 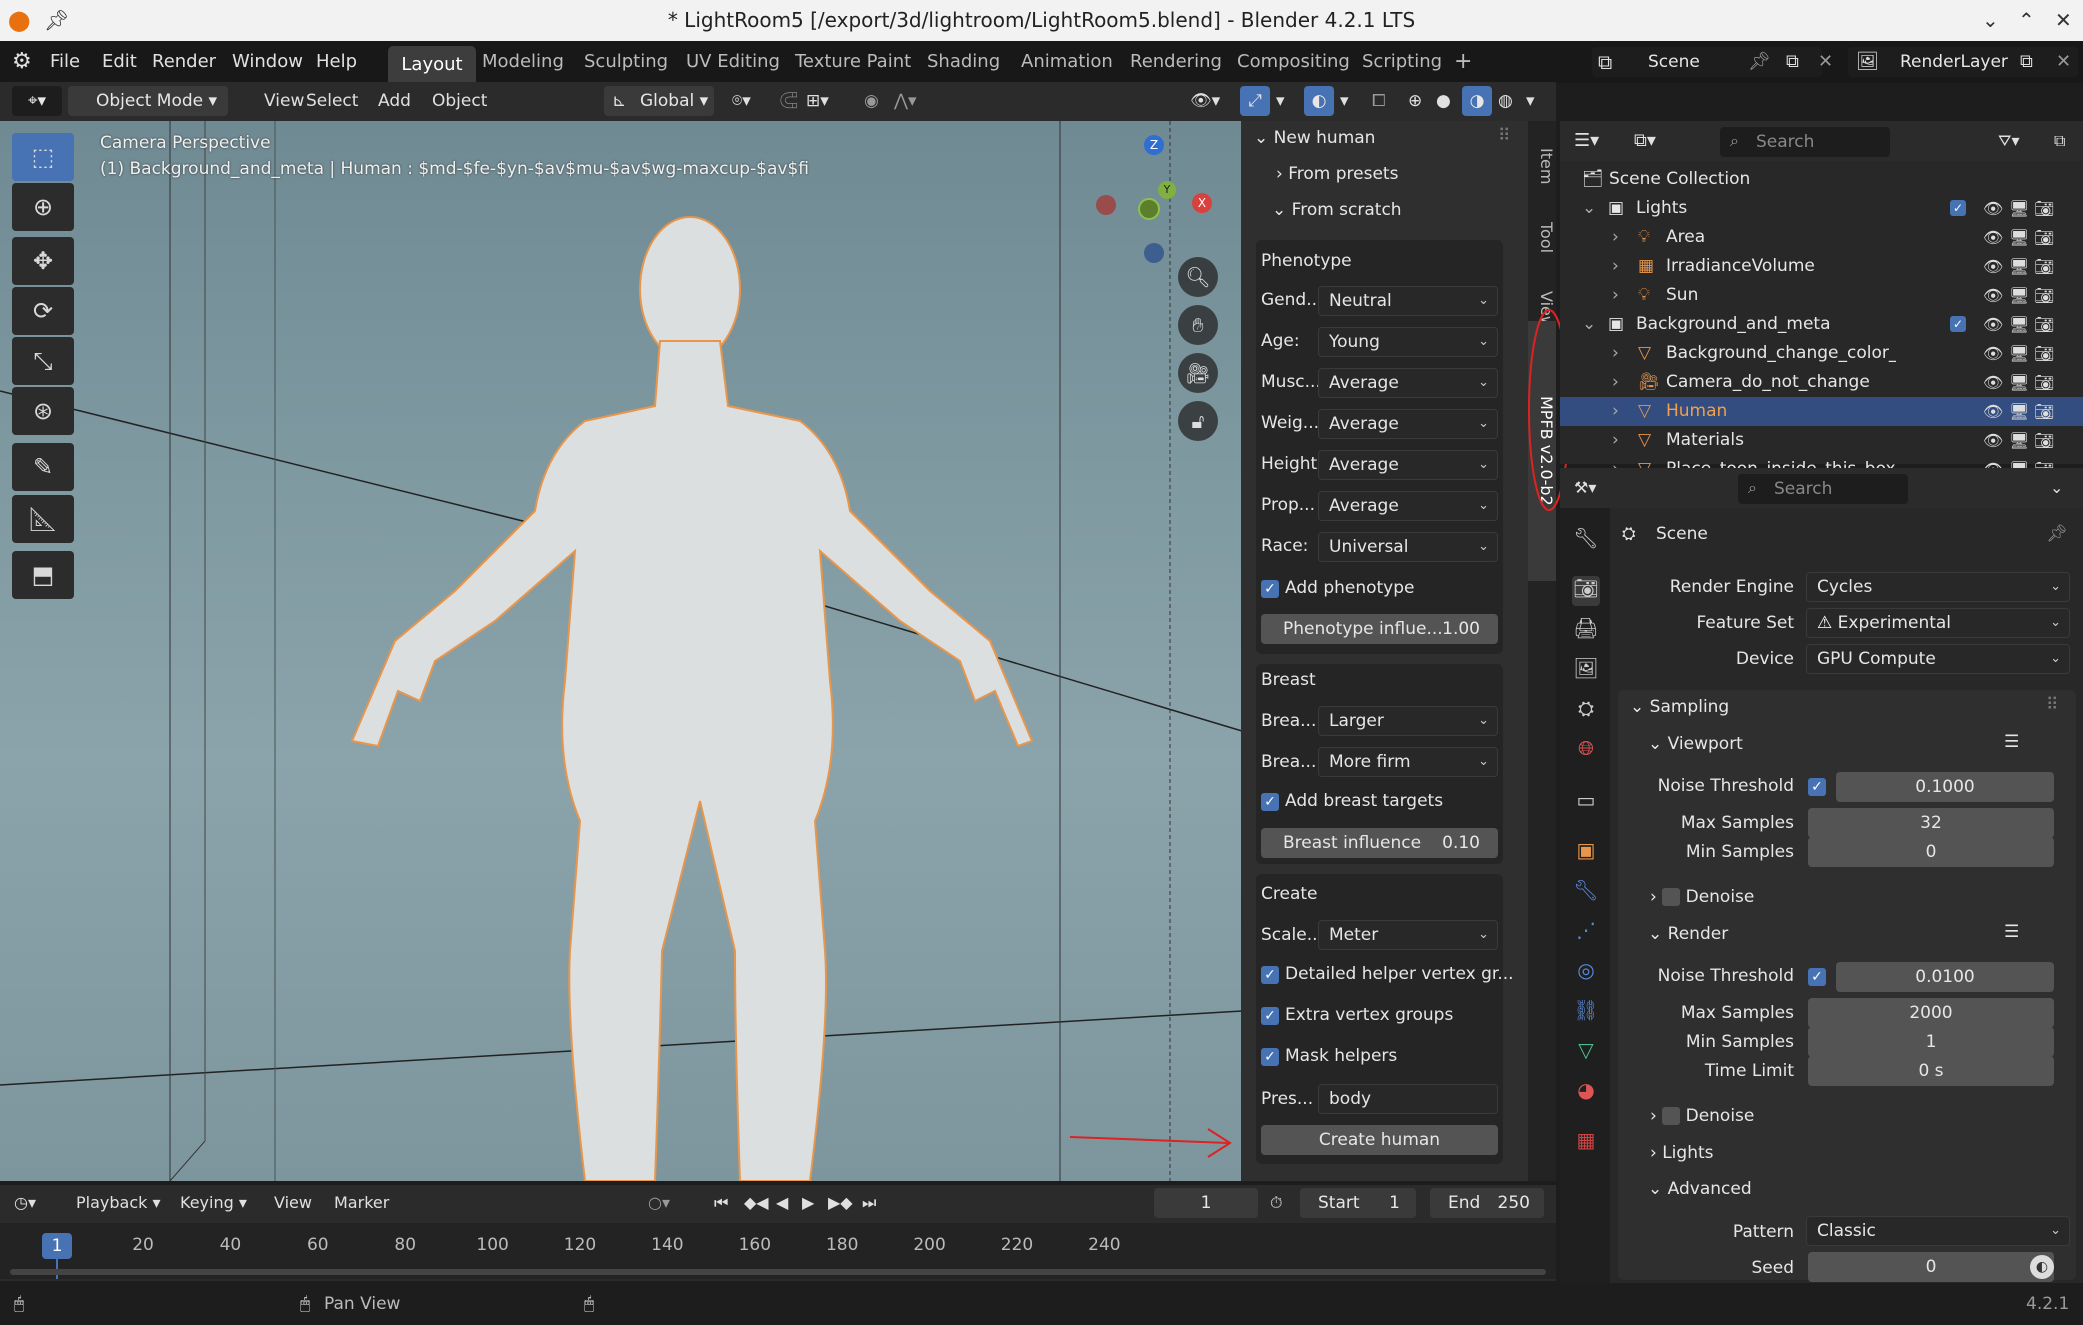 I want to click on menu-add: Add, so click(x=394, y=103).